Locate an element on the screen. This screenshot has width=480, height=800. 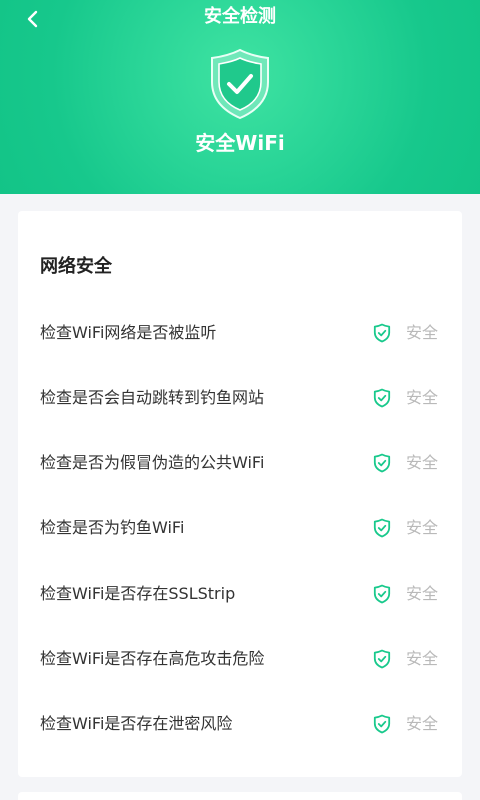
check-label: 检查WiFi是否存在SSLStrip is located at coordinates (138, 593).